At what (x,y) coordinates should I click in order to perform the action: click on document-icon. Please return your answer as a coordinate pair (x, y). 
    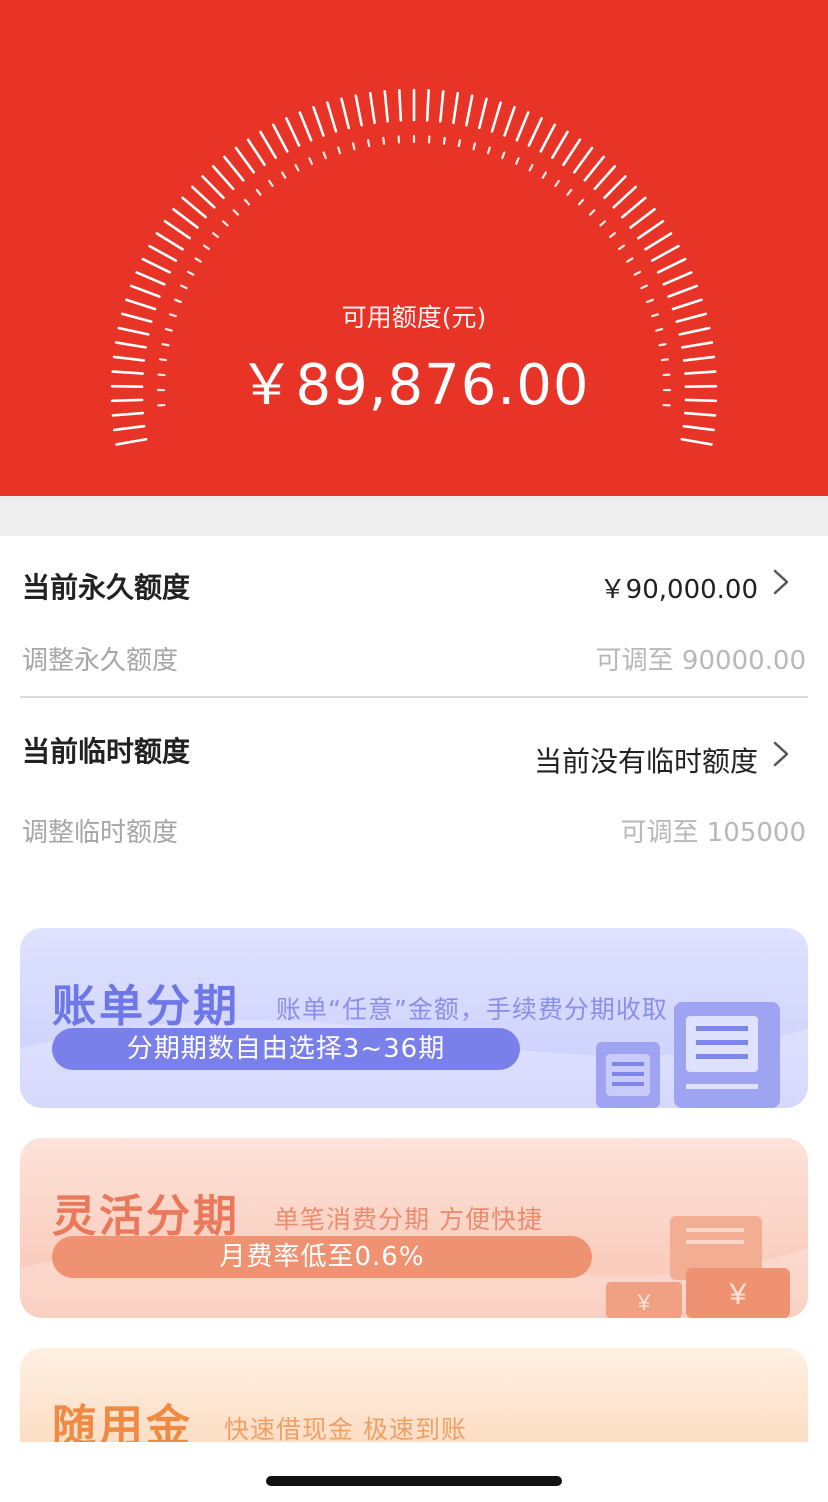
    Looking at the image, I should click on (688, 1055).